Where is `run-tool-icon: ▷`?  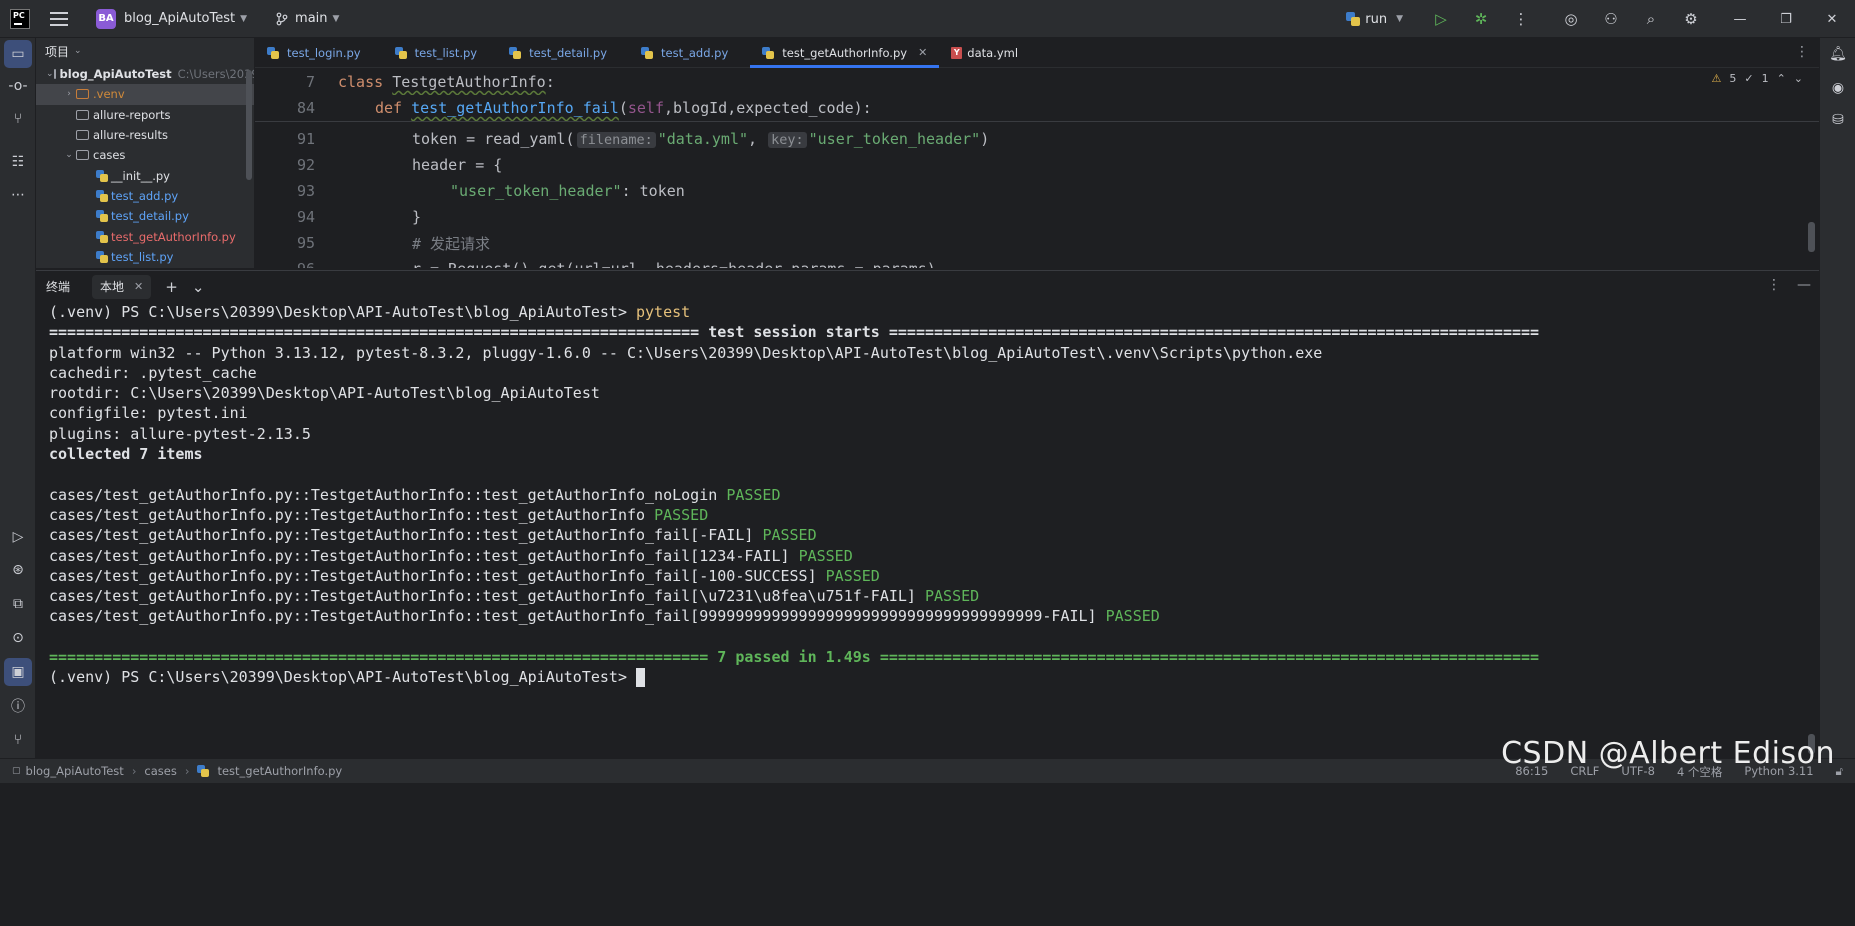
run-tool-icon: ▷ is located at coordinates (18, 537).